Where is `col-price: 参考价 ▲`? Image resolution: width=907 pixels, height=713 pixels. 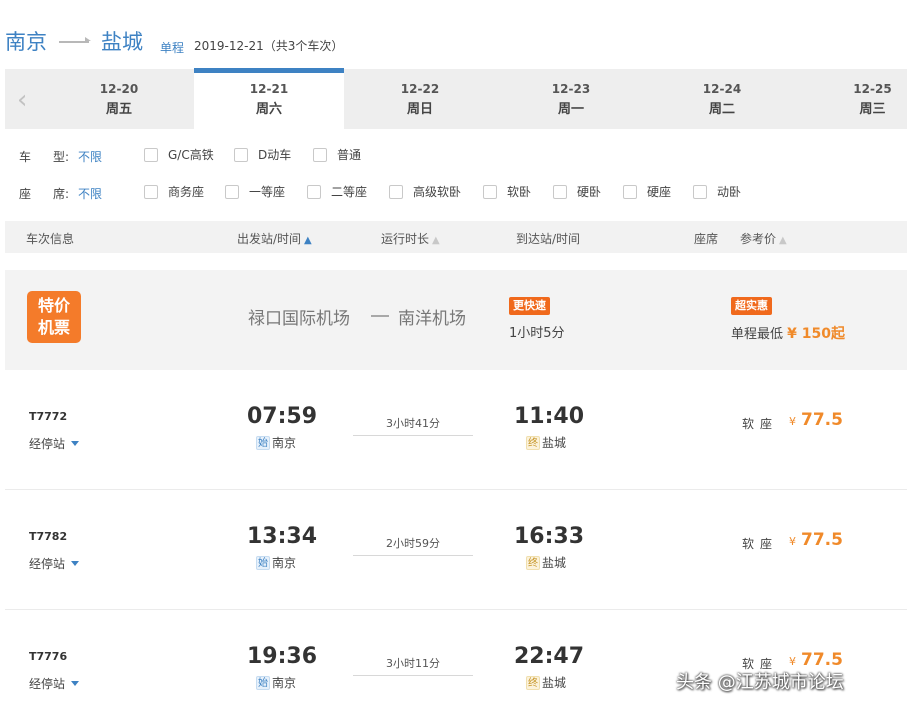
col-price: 参考价 ▲ is located at coordinates (763, 238).